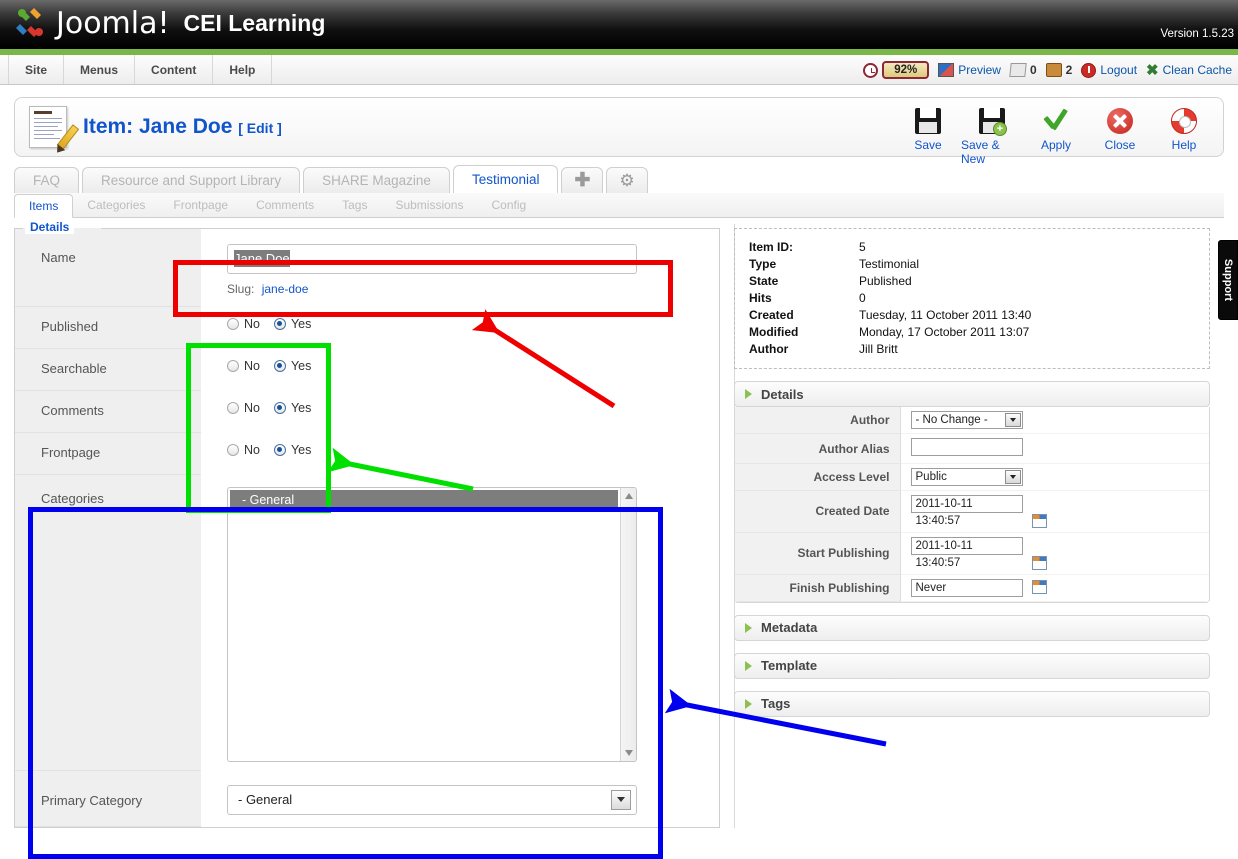 This screenshot has height=859, width=1238. What do you see at coordinates (972, 703) in the screenshot?
I see `accordion-tags-header: Tags` at bounding box center [972, 703].